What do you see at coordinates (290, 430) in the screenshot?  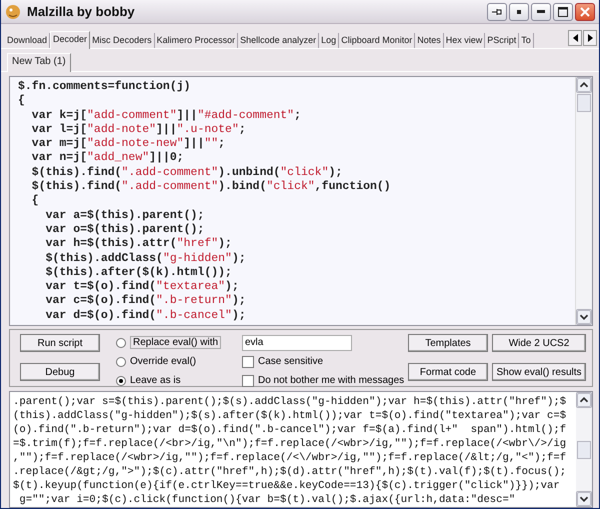 I see `output-line: (o).find(".b-return");var d=$(o).find(".b-cancel");var f=$(a).find(l+" span").html();f` at bounding box center [290, 430].